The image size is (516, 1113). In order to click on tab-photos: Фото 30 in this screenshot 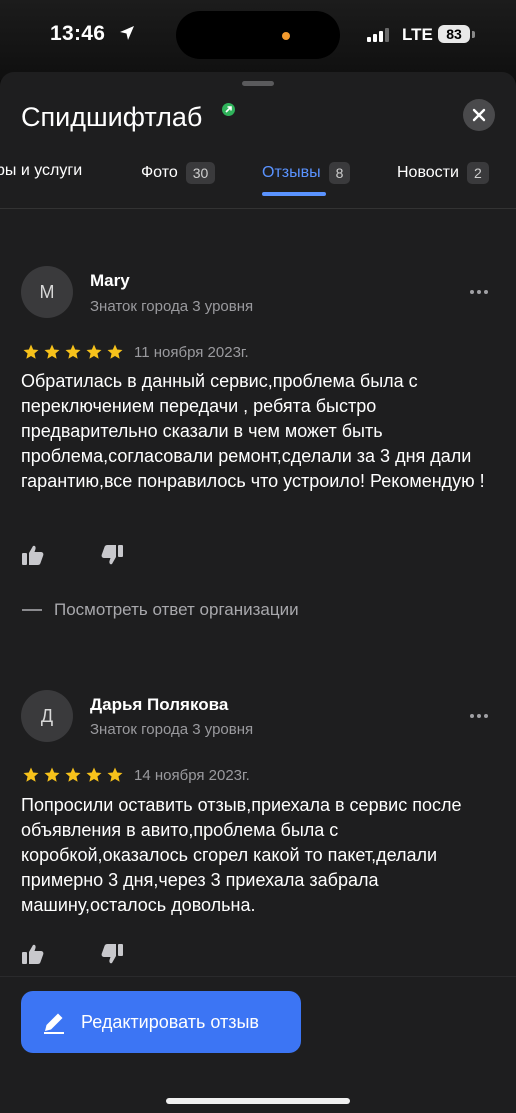, I will do `click(178, 173)`.